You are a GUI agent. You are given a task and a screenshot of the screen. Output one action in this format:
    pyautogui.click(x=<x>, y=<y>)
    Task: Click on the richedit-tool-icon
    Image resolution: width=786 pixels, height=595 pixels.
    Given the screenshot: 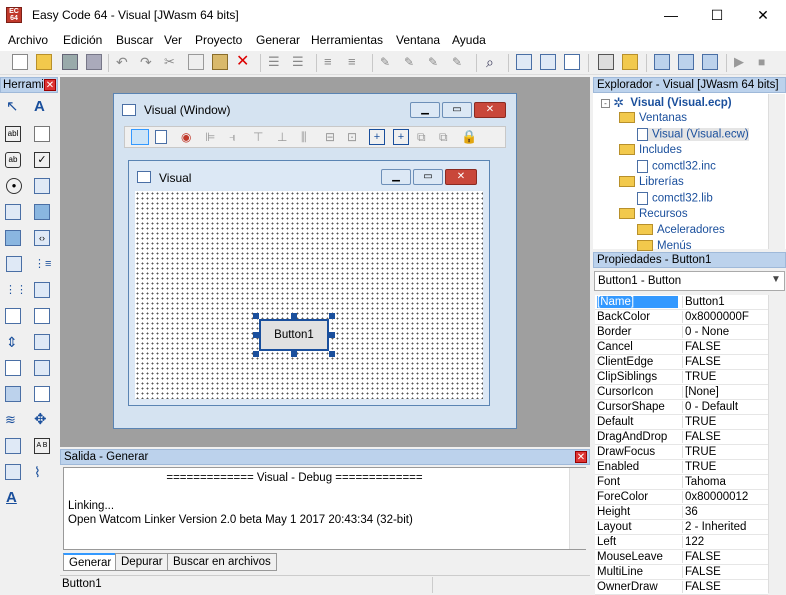 What is the action you would take?
    pyautogui.click(x=42, y=394)
    